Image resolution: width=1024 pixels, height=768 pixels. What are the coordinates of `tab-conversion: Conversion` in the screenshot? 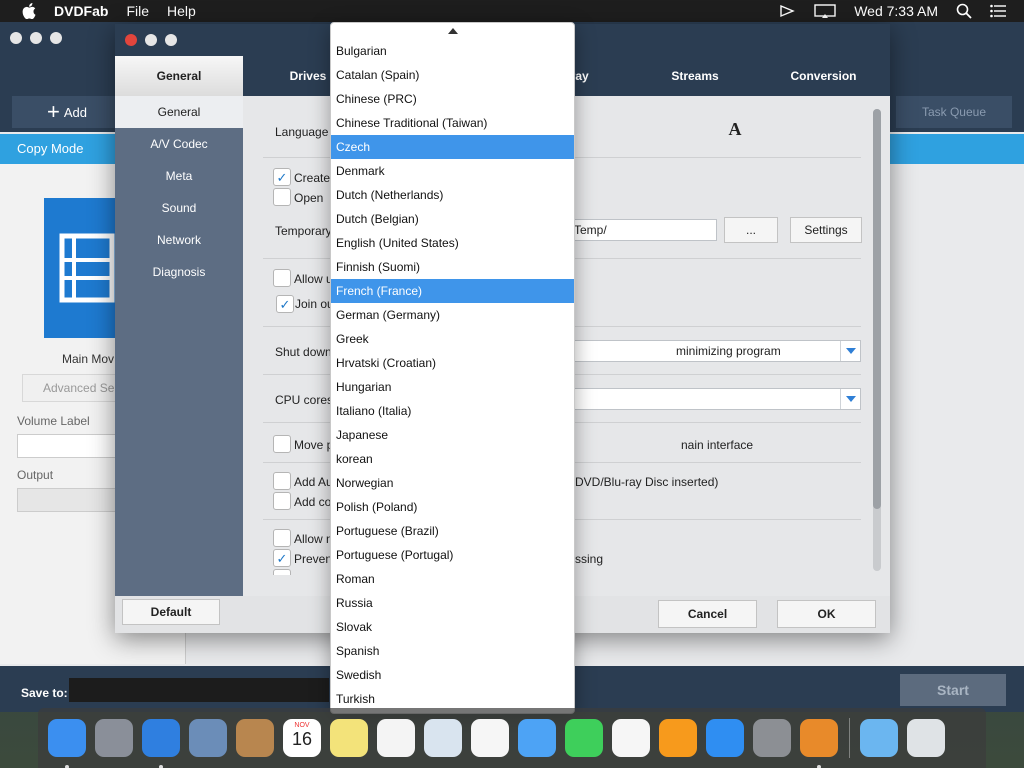 It's located at (823, 76).